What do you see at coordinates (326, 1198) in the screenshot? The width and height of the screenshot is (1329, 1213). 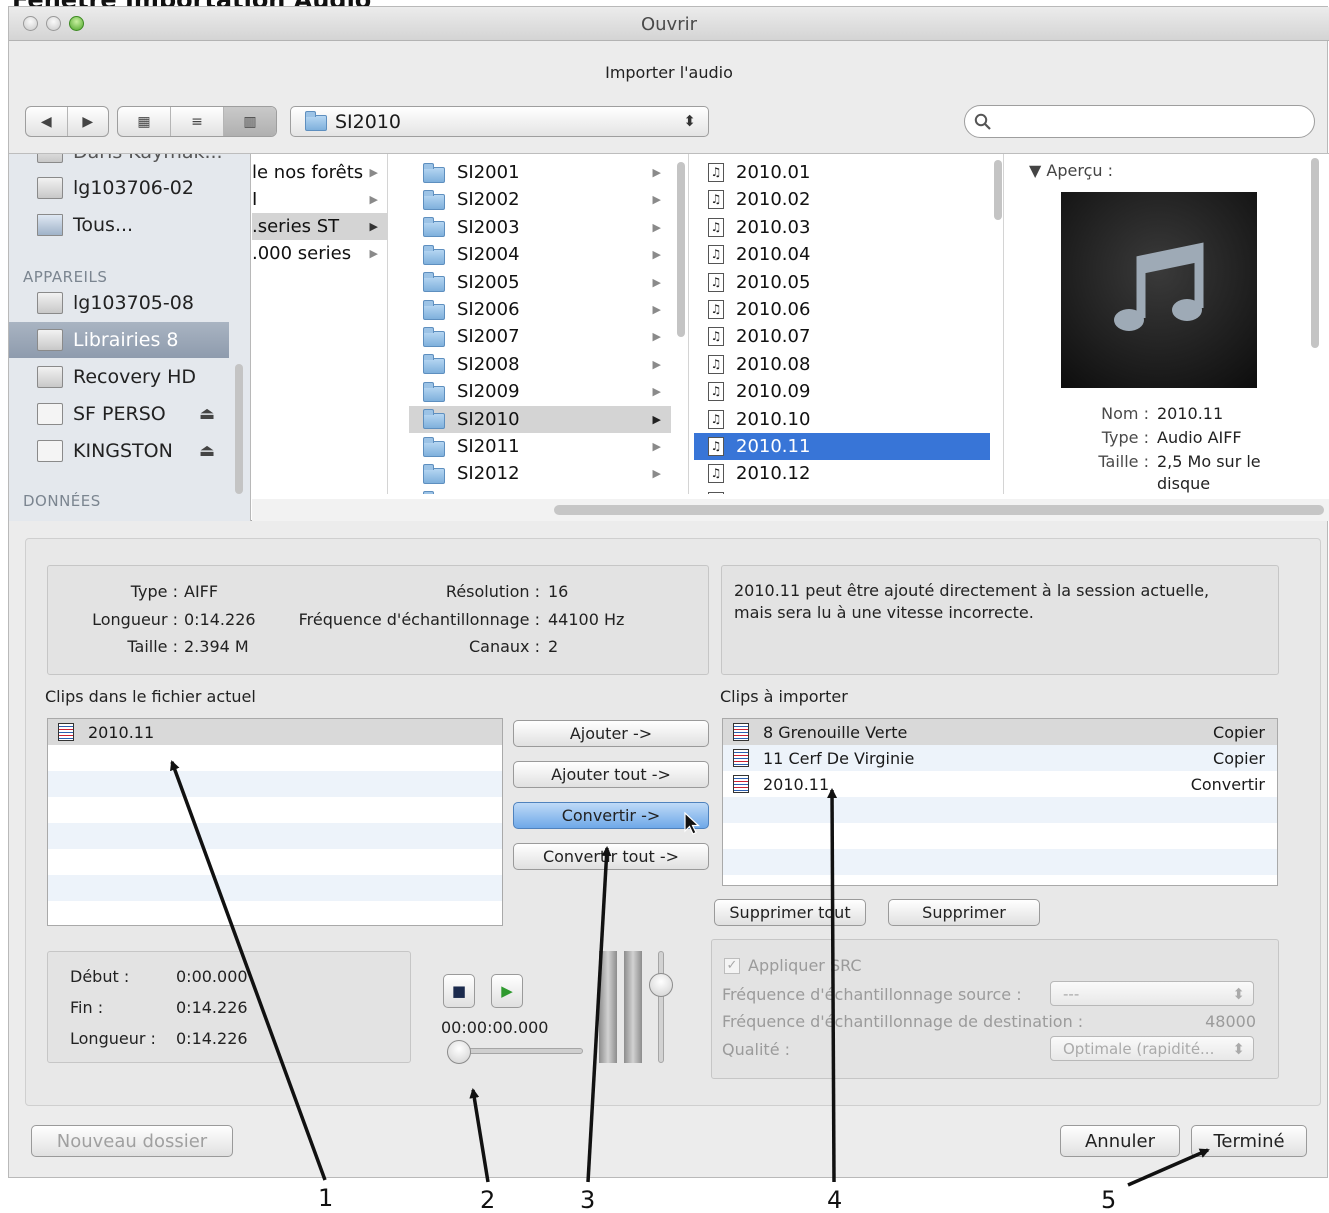 I see `callout-label-1: 1` at bounding box center [326, 1198].